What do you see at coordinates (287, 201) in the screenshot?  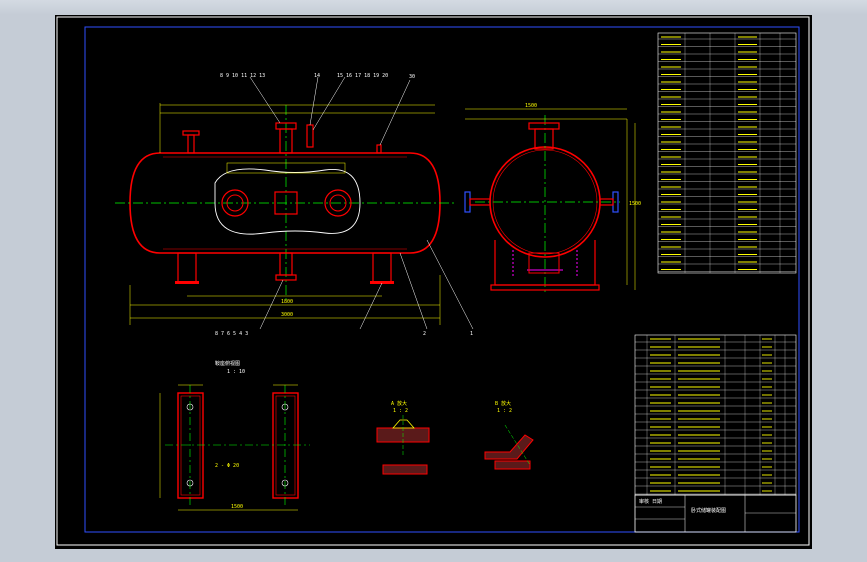 I see `window-outline` at bounding box center [287, 201].